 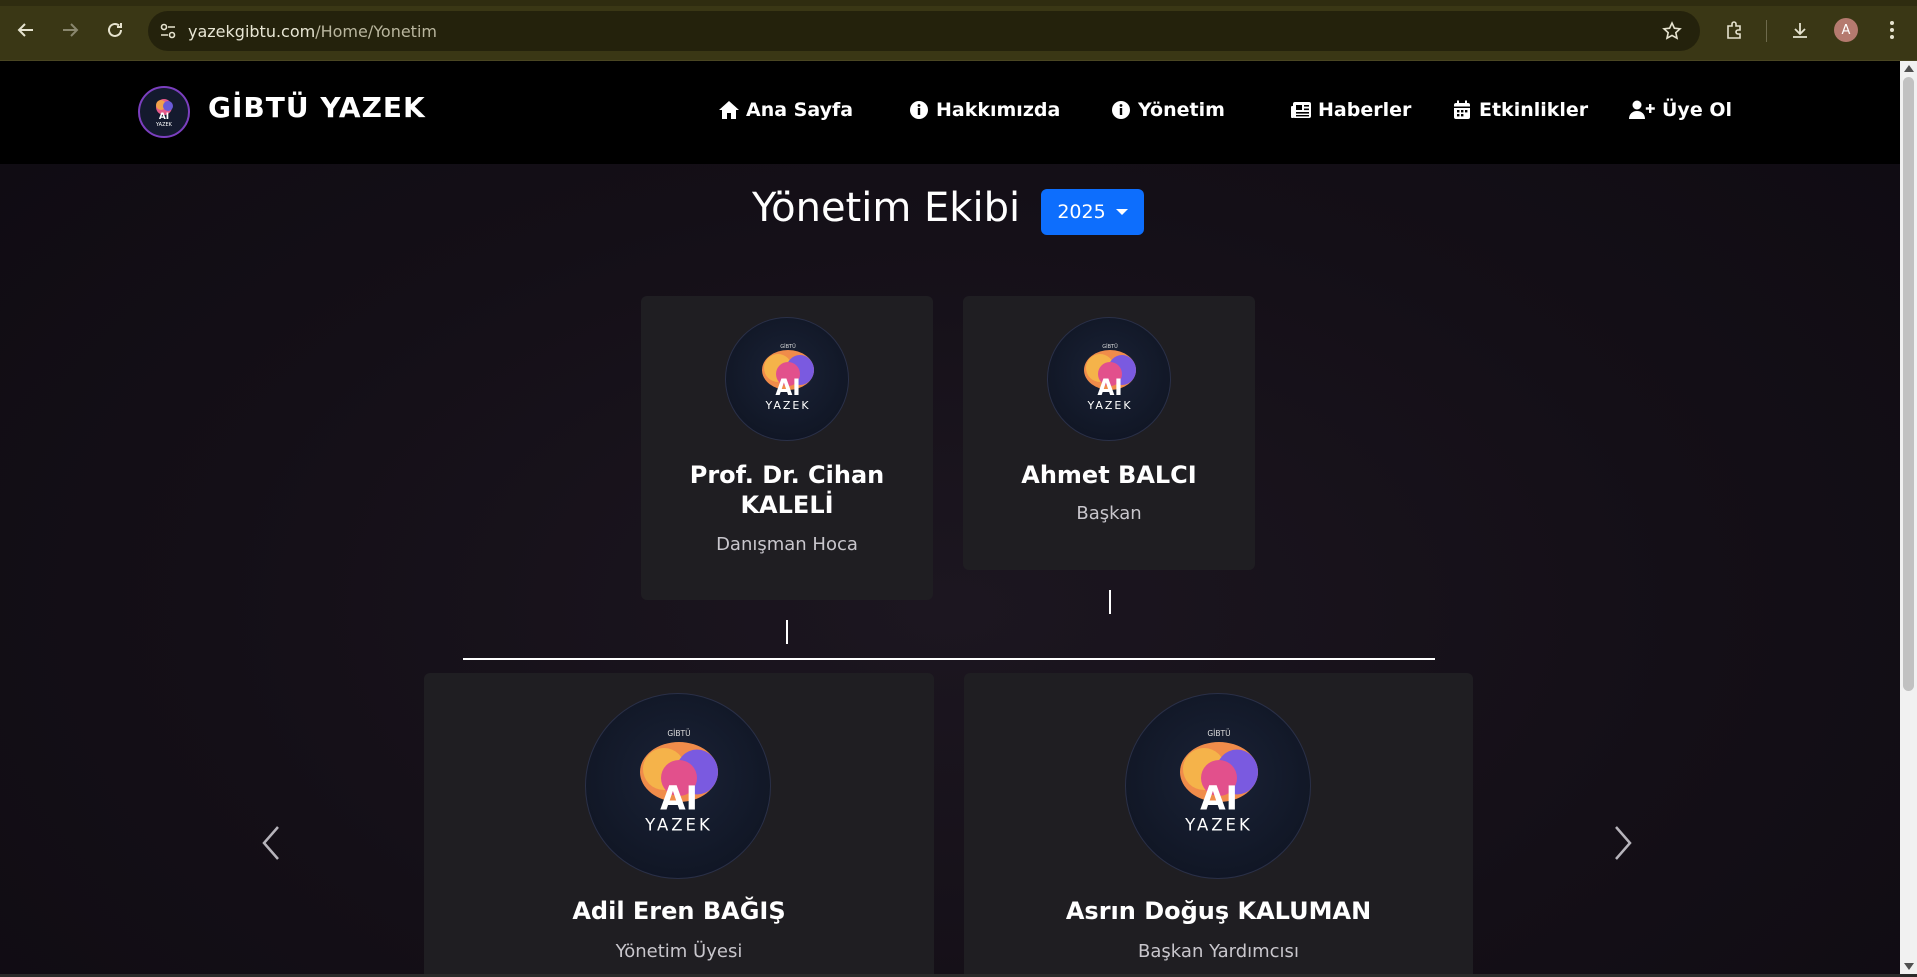 I want to click on carousel-prev-icon, so click(x=271, y=848).